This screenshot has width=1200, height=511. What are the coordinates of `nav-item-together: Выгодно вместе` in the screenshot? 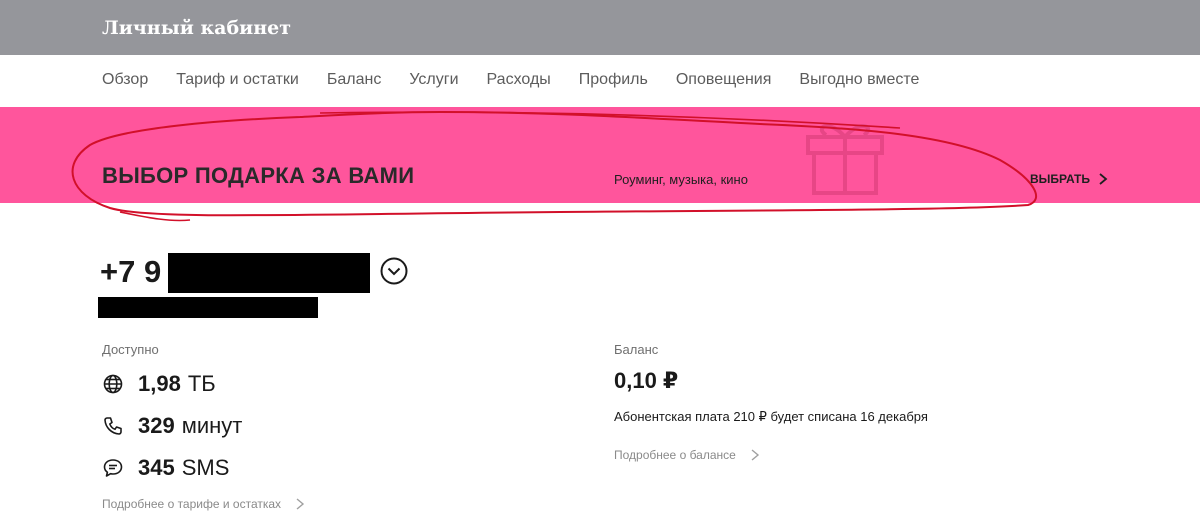 It's located at (859, 80).